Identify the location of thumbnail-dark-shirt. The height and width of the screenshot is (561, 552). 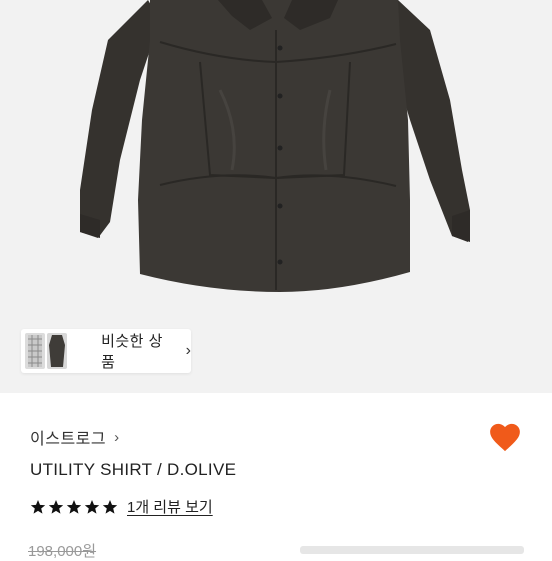
(57, 351).